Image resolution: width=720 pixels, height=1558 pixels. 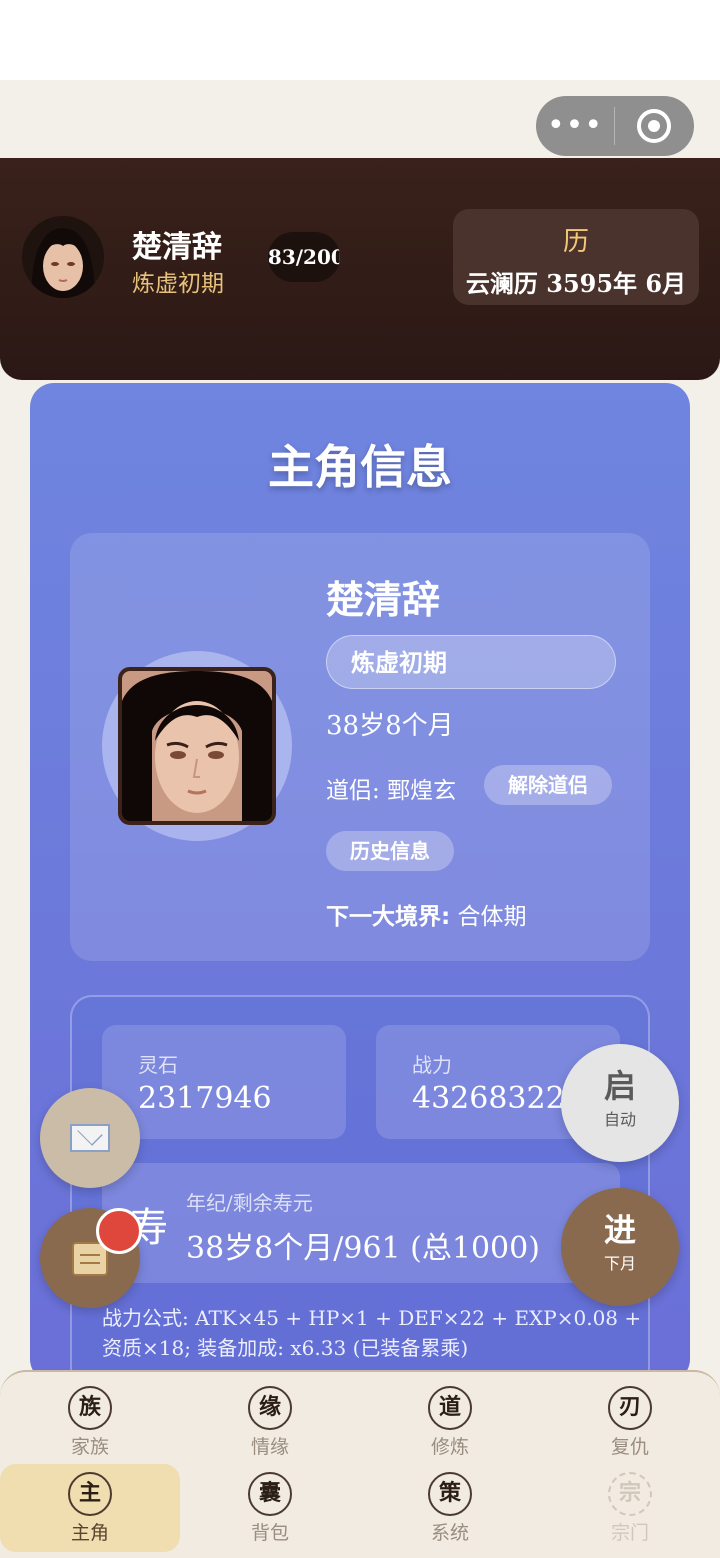 What do you see at coordinates (383, 599) in the screenshot?
I see `character-name: 楚清辞` at bounding box center [383, 599].